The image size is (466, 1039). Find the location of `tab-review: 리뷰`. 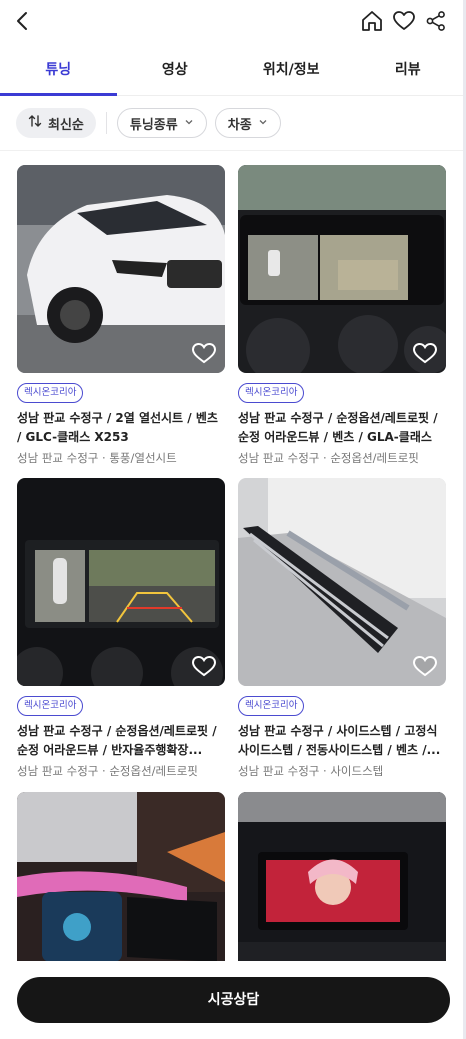

tab-review: 리뷰 is located at coordinates (408, 73).